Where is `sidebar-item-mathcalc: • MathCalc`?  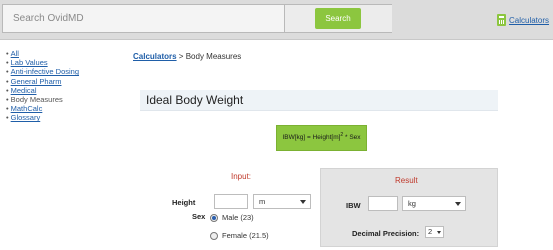
sidebar-item-mathcalc: • MathCalc is located at coordinates (61, 108).